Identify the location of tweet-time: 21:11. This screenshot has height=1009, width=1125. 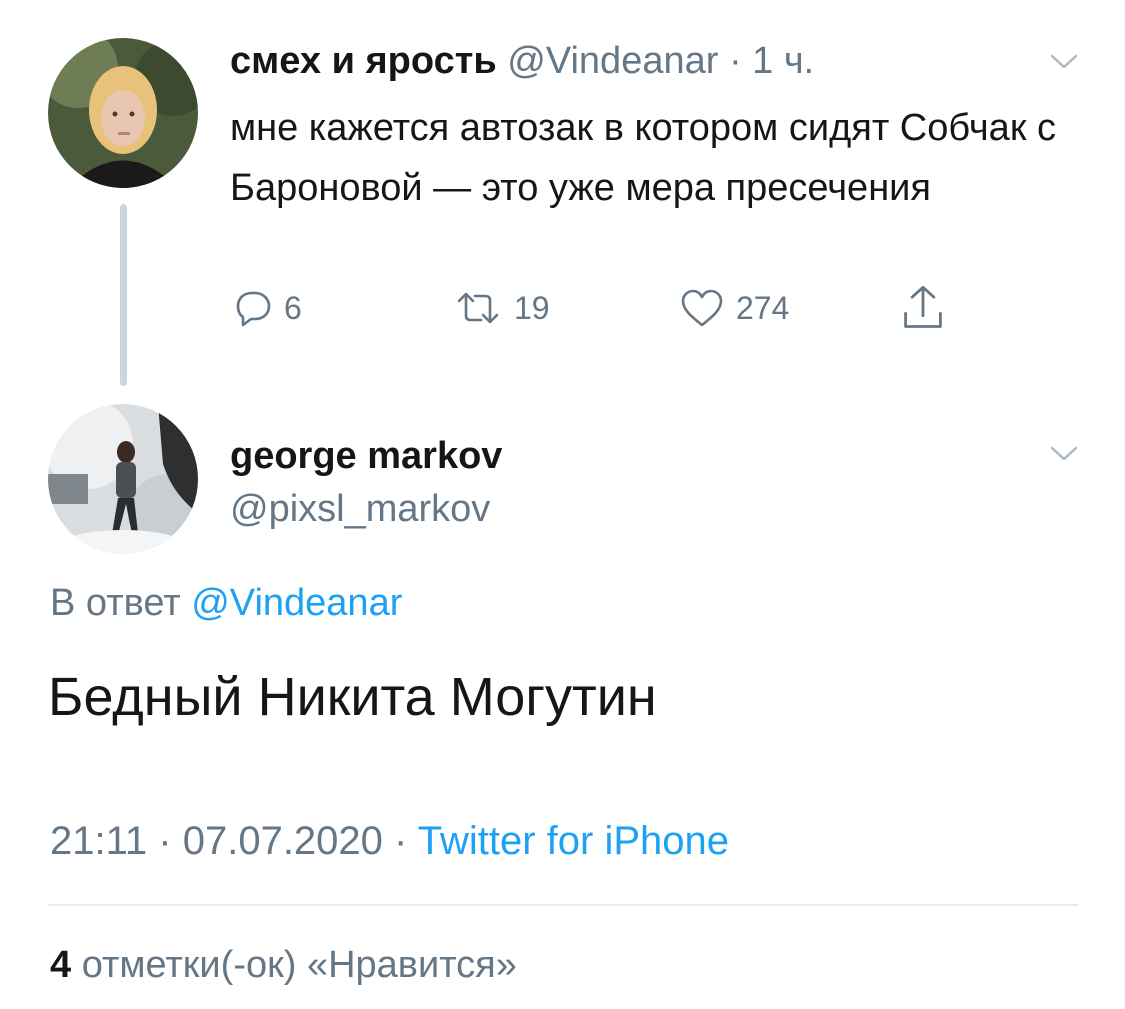
(99, 841).